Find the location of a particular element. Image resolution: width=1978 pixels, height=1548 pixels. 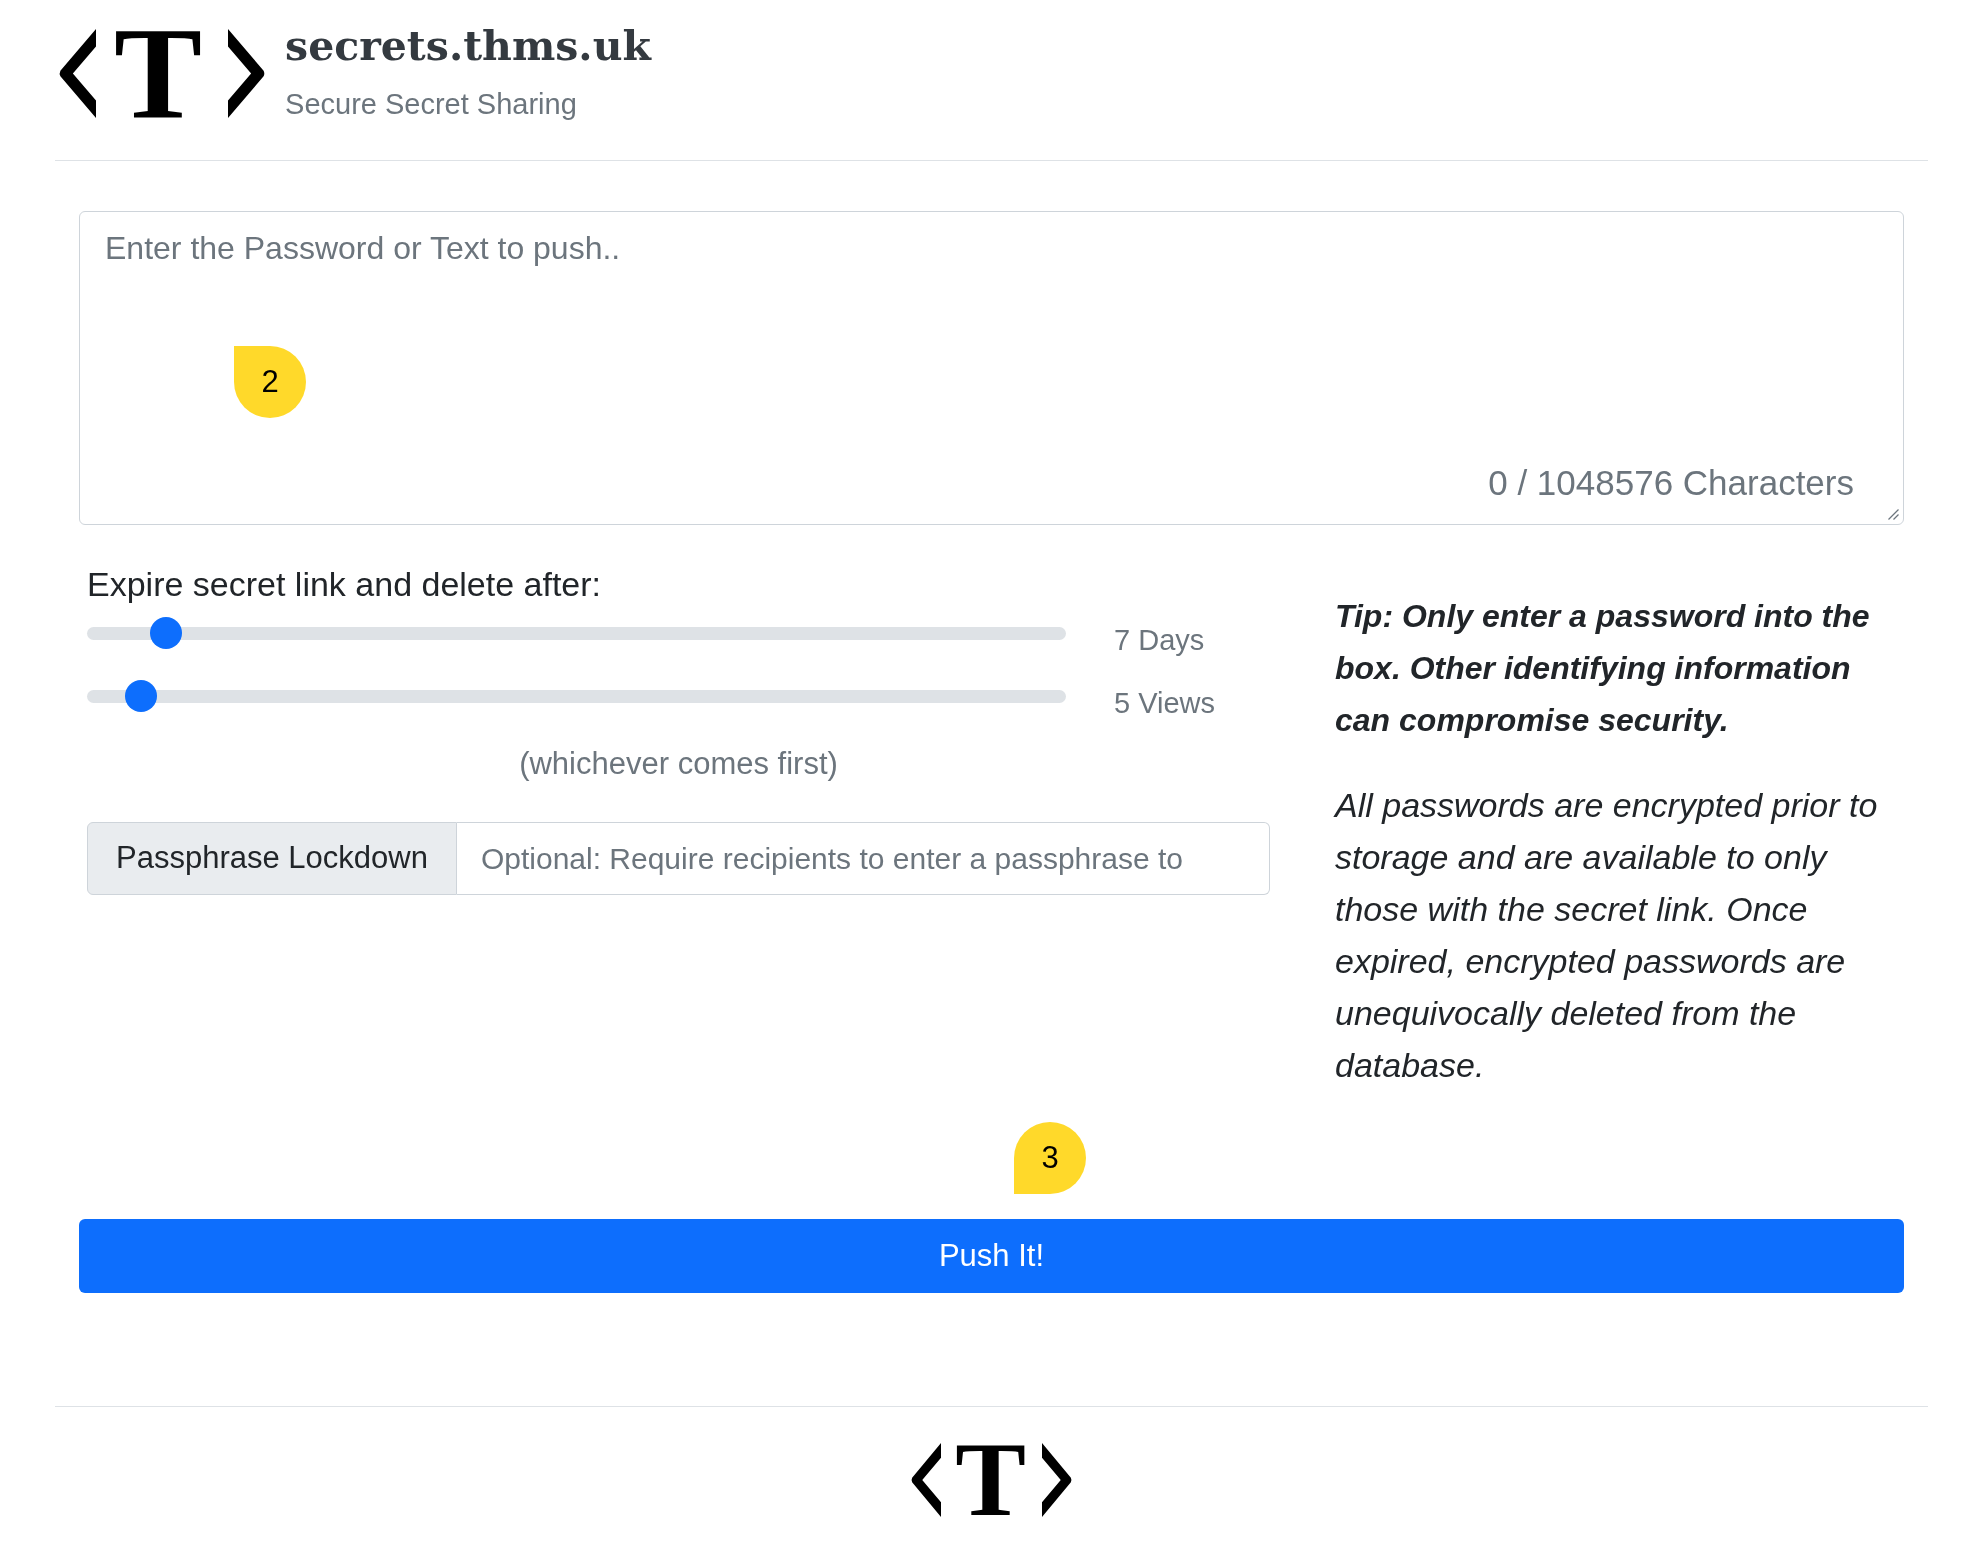

slider-value-label: 5 Views is located at coordinates (1165, 703).